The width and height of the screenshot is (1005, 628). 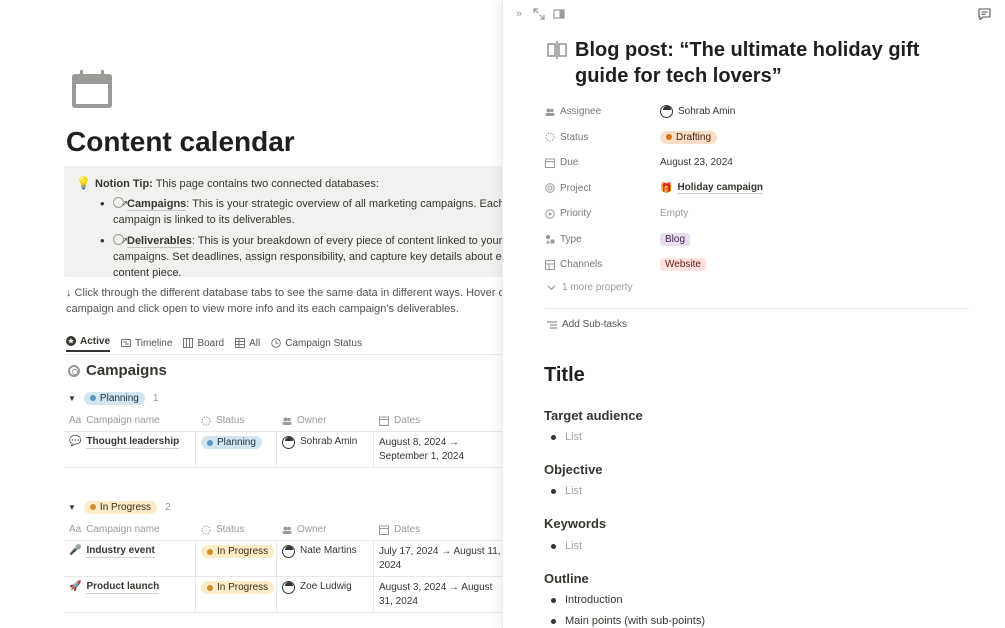 What do you see at coordinates (247, 343) in the screenshot?
I see `tab-all: All` at bounding box center [247, 343].